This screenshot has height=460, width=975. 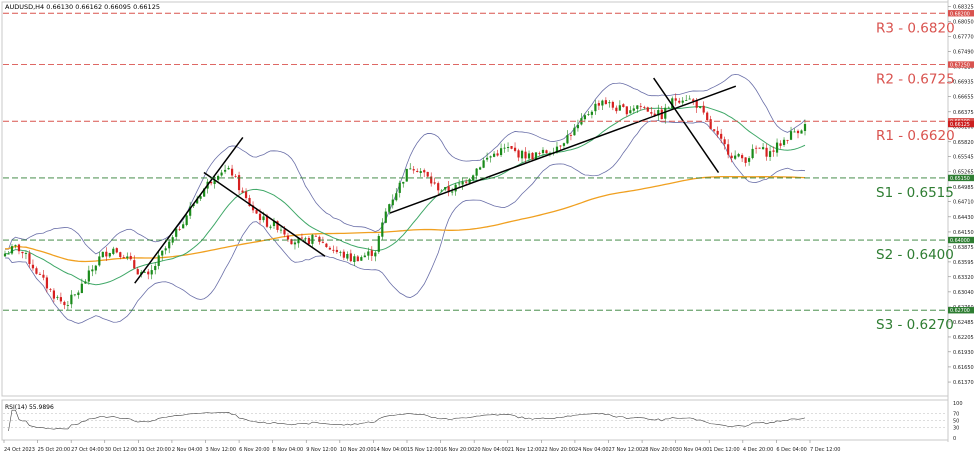 I want to click on level-label: R1 - 0.6620, so click(x=915, y=136).